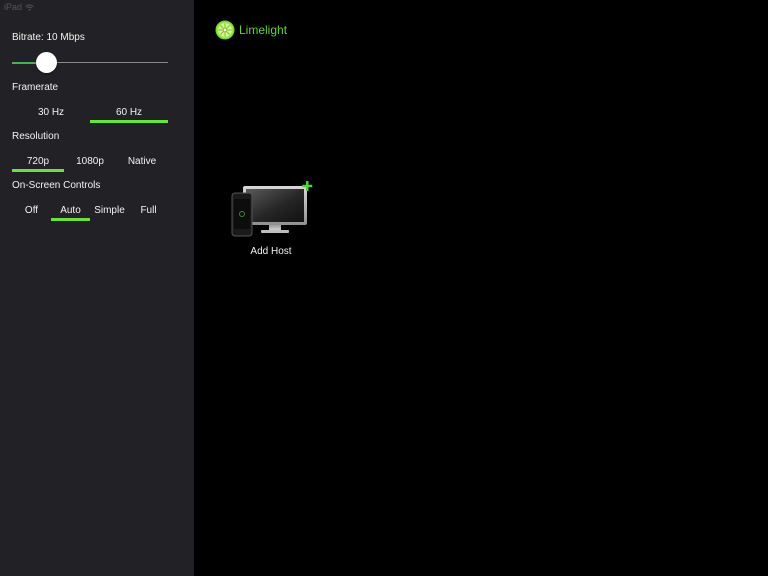 This screenshot has width=768, height=576. Describe the element at coordinates (29, 7) in the screenshot. I see `wifi-icon` at that location.